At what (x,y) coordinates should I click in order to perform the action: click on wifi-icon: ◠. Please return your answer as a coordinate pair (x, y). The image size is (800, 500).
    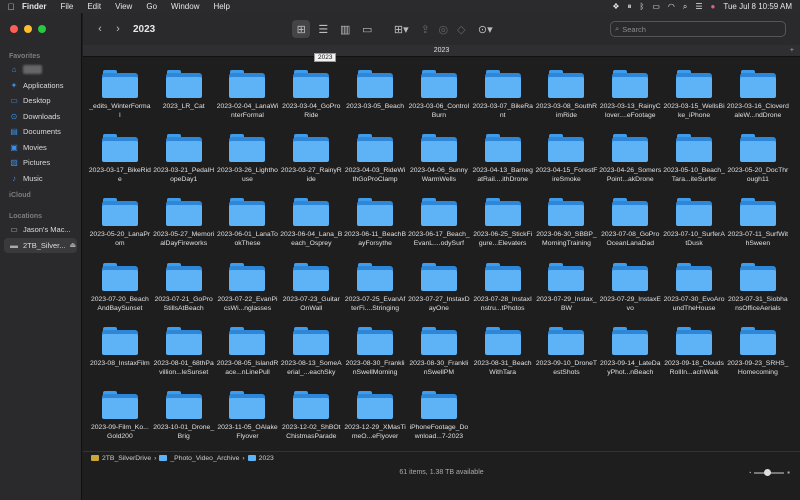
    Looking at the image, I should click on (671, 6).